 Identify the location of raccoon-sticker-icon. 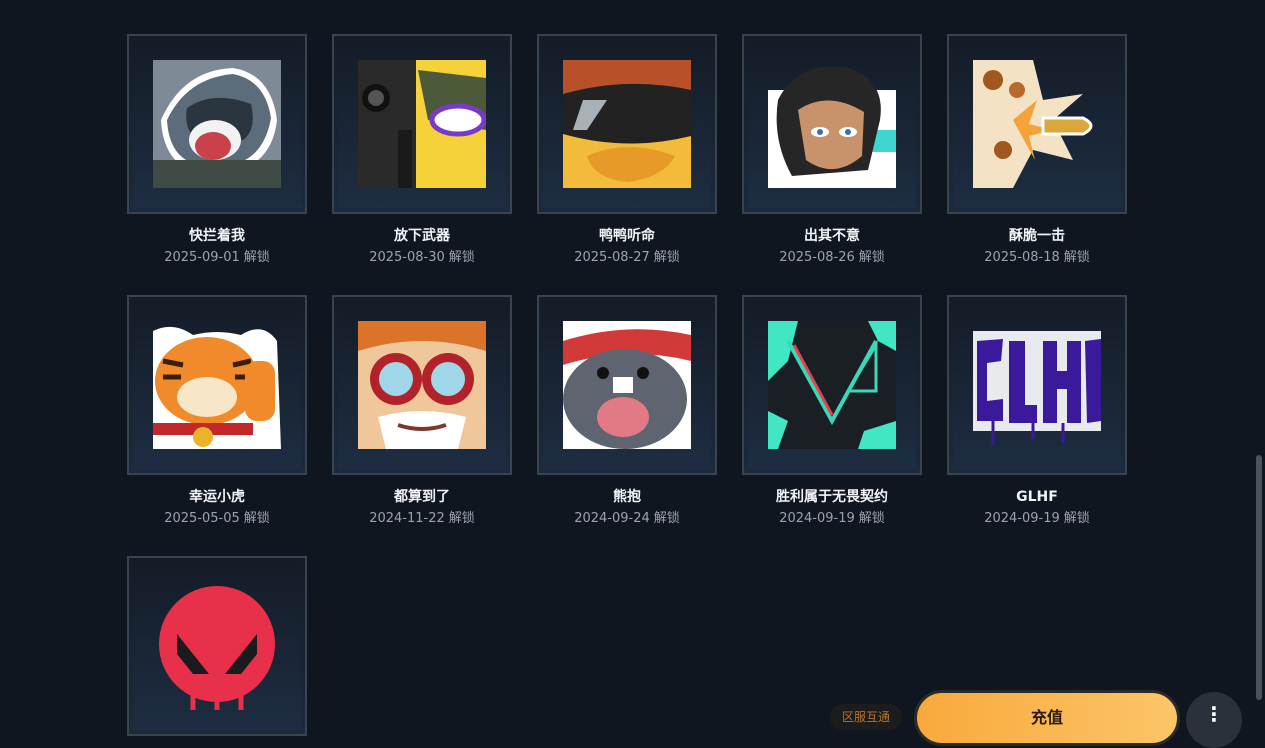
(217, 124).